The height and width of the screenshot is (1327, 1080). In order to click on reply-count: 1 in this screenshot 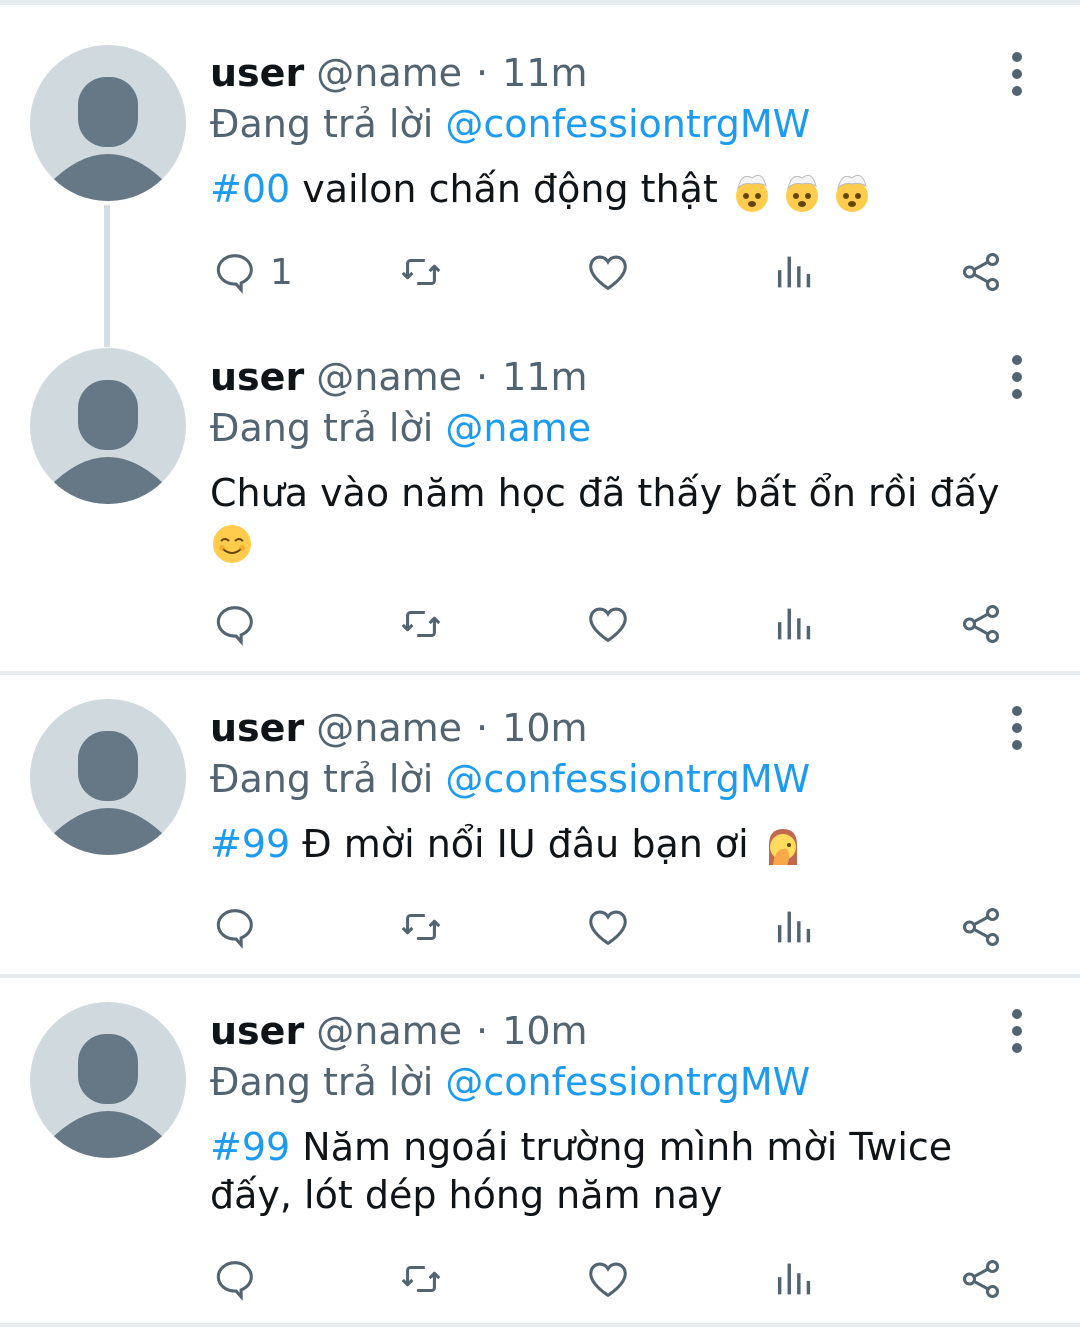, I will do `click(281, 272)`.